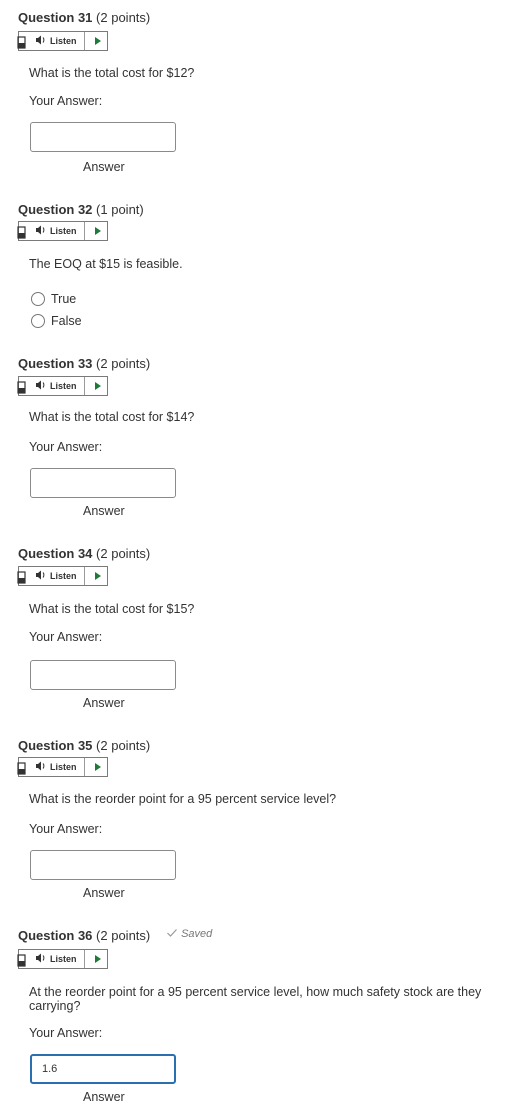 The height and width of the screenshot is (1112, 526). What do you see at coordinates (55, 553) in the screenshot?
I see `question-number: Question 34` at bounding box center [55, 553].